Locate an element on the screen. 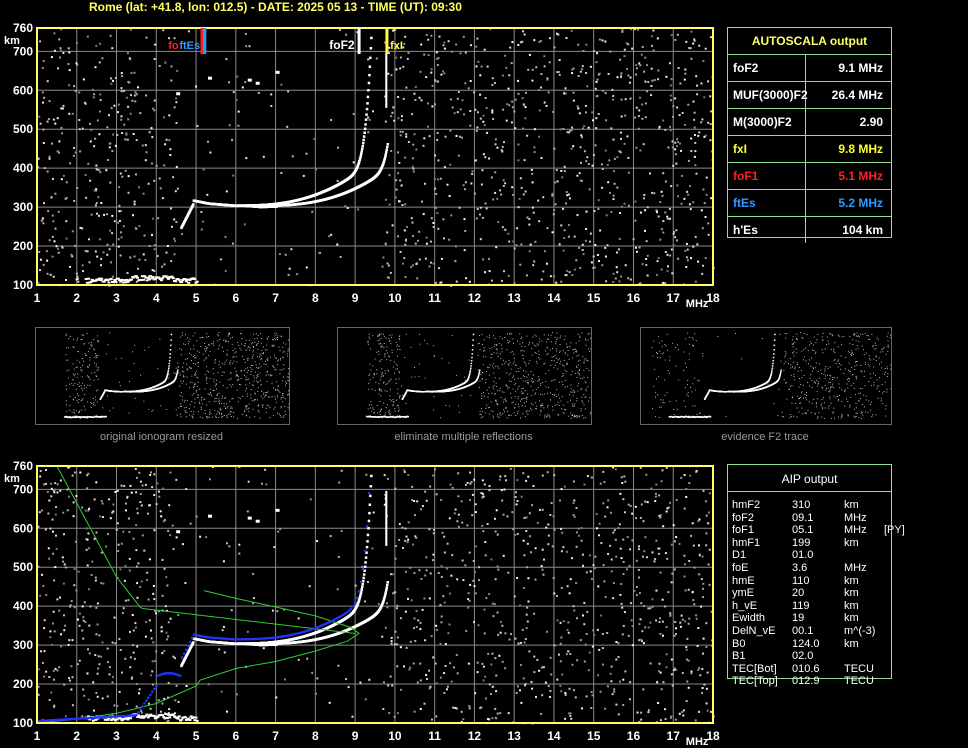 The width and height of the screenshot is (968, 748). autoscala-row: foF2 9.1 MHz is located at coordinates (809, 67).